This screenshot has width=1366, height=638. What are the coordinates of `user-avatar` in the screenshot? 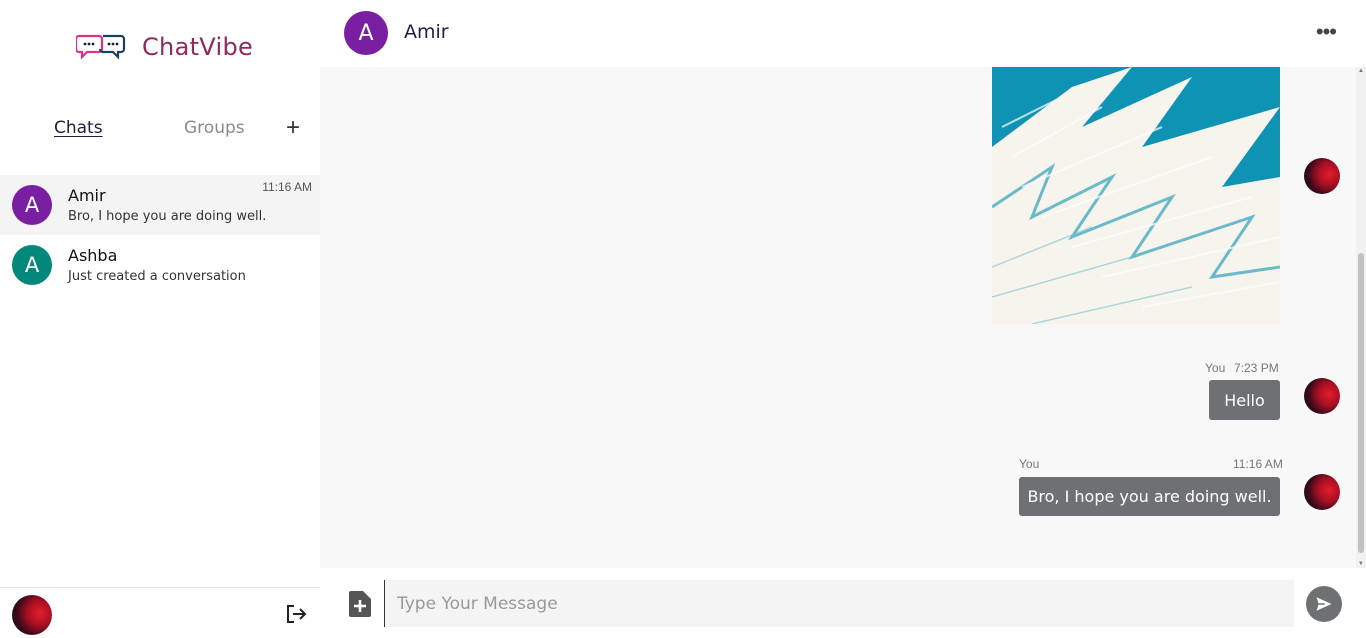 It's located at (32, 615).